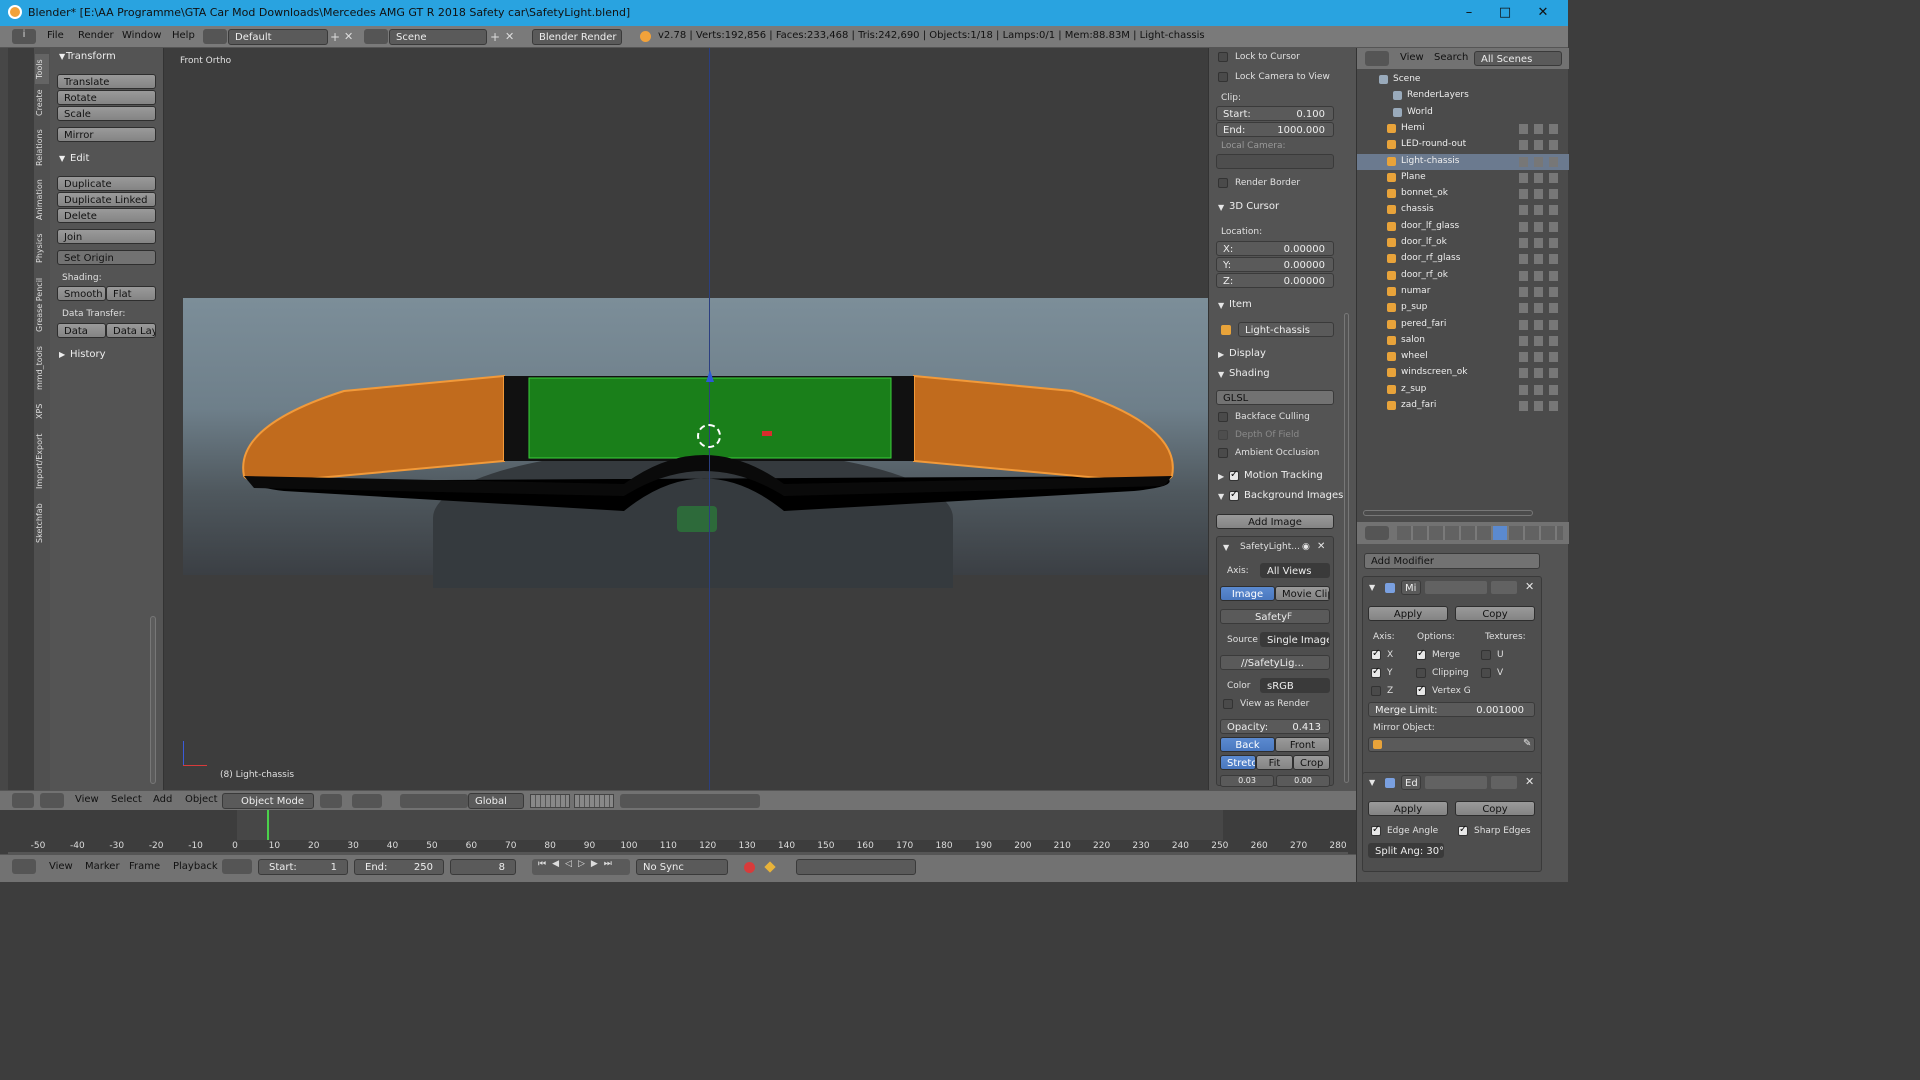  I want to click on view-as-render-checkbox, so click(1228, 704).